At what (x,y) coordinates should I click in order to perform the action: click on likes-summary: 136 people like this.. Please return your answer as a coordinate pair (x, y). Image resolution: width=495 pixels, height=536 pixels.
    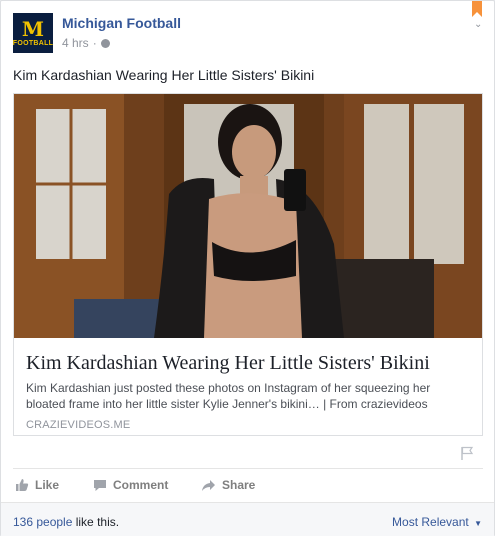
    Looking at the image, I should click on (66, 522).